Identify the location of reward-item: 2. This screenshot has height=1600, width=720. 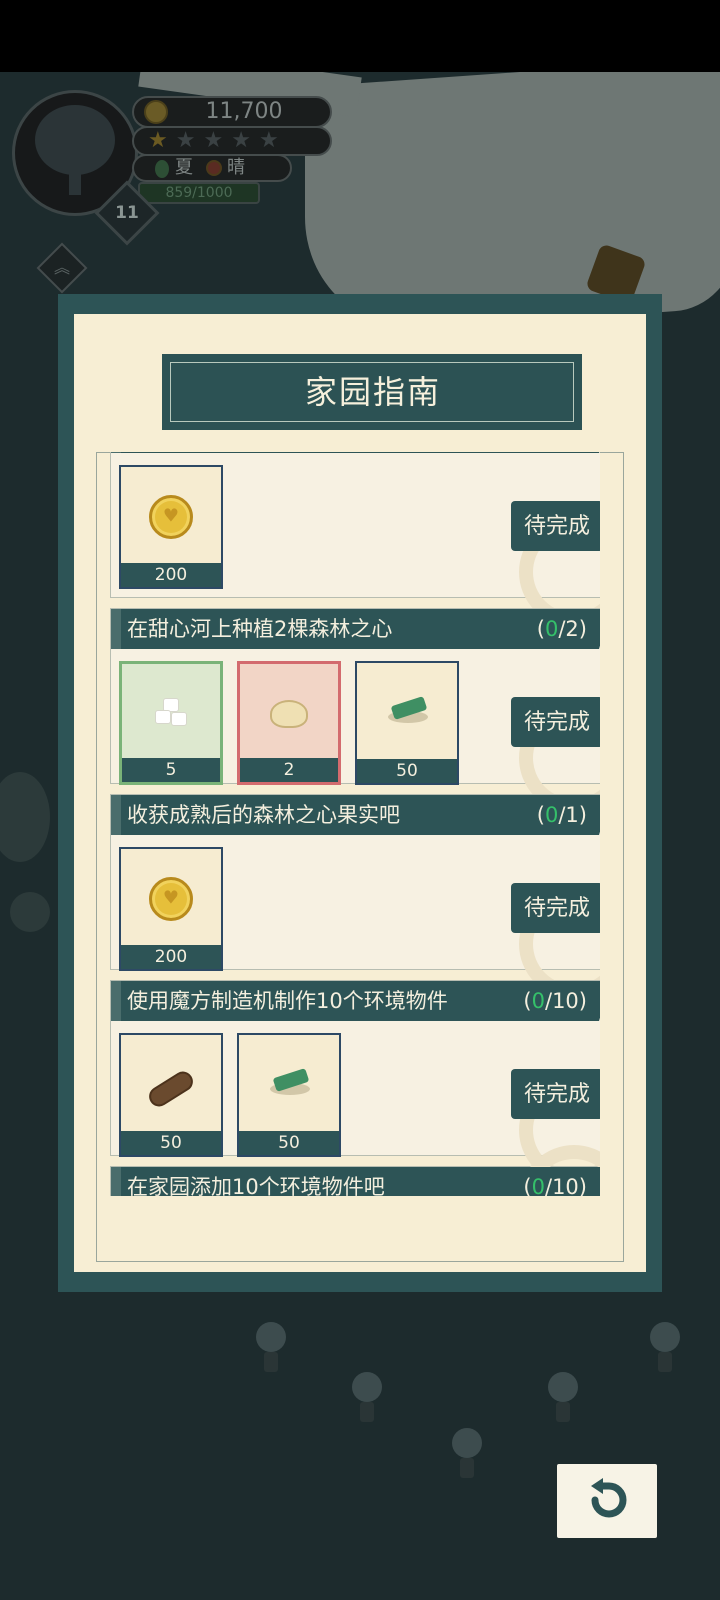
(289, 723).